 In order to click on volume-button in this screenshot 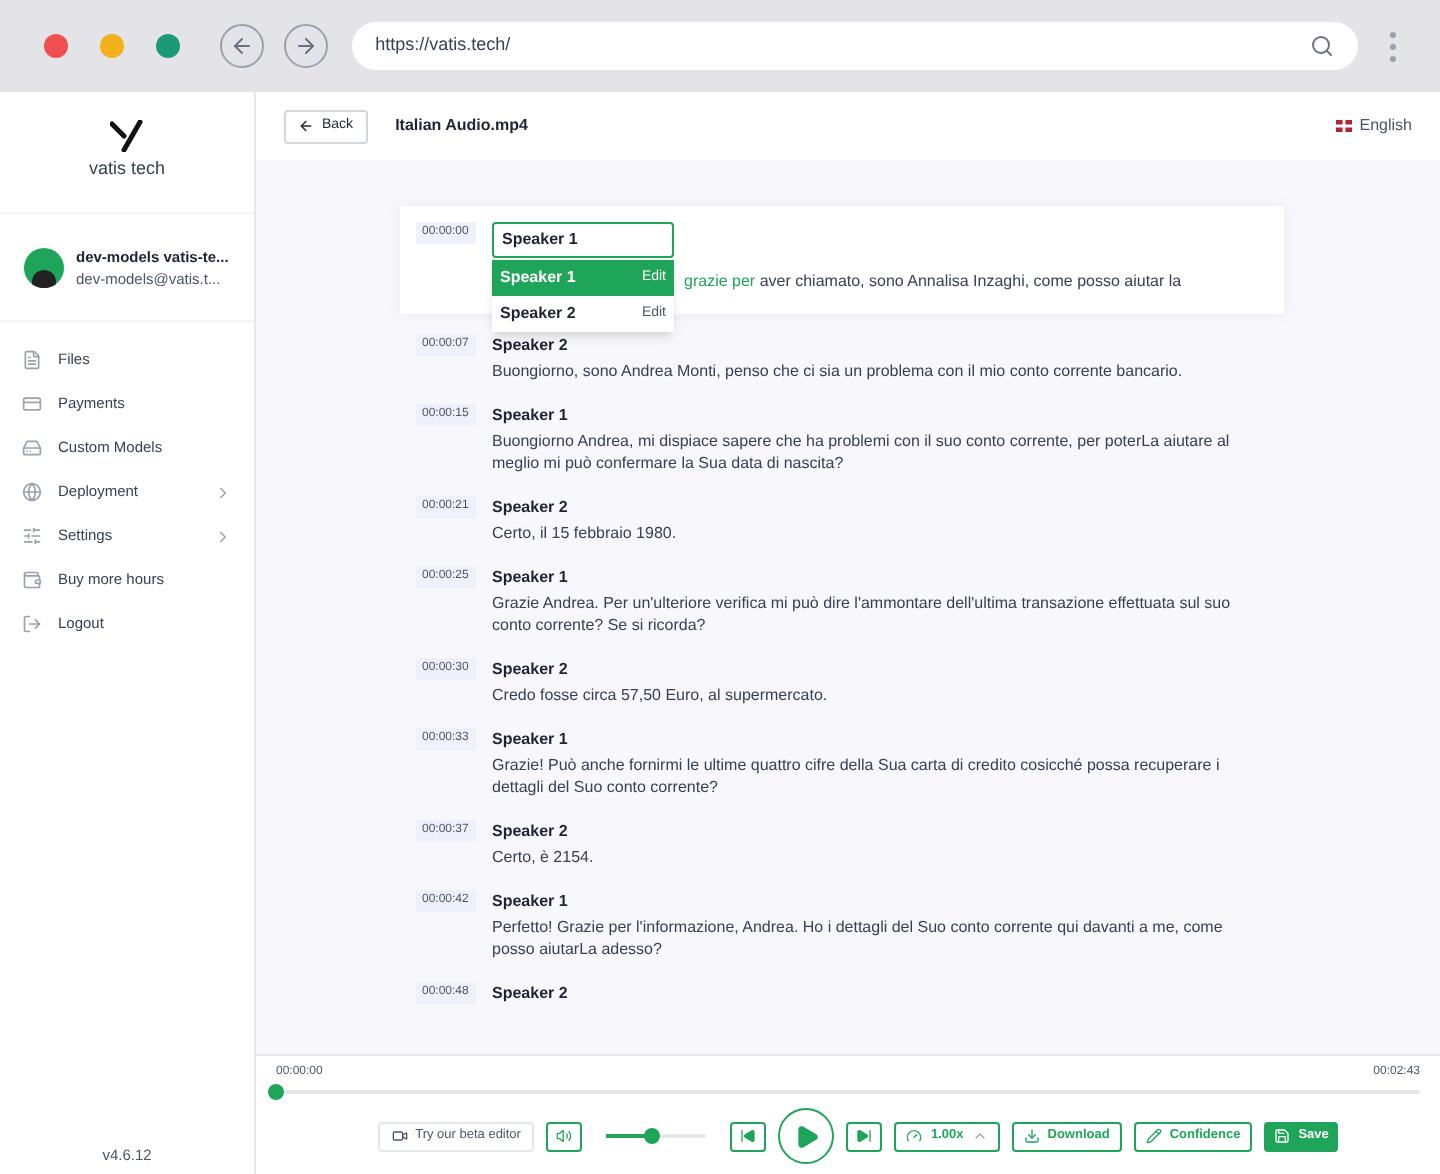, I will do `click(564, 1136)`.